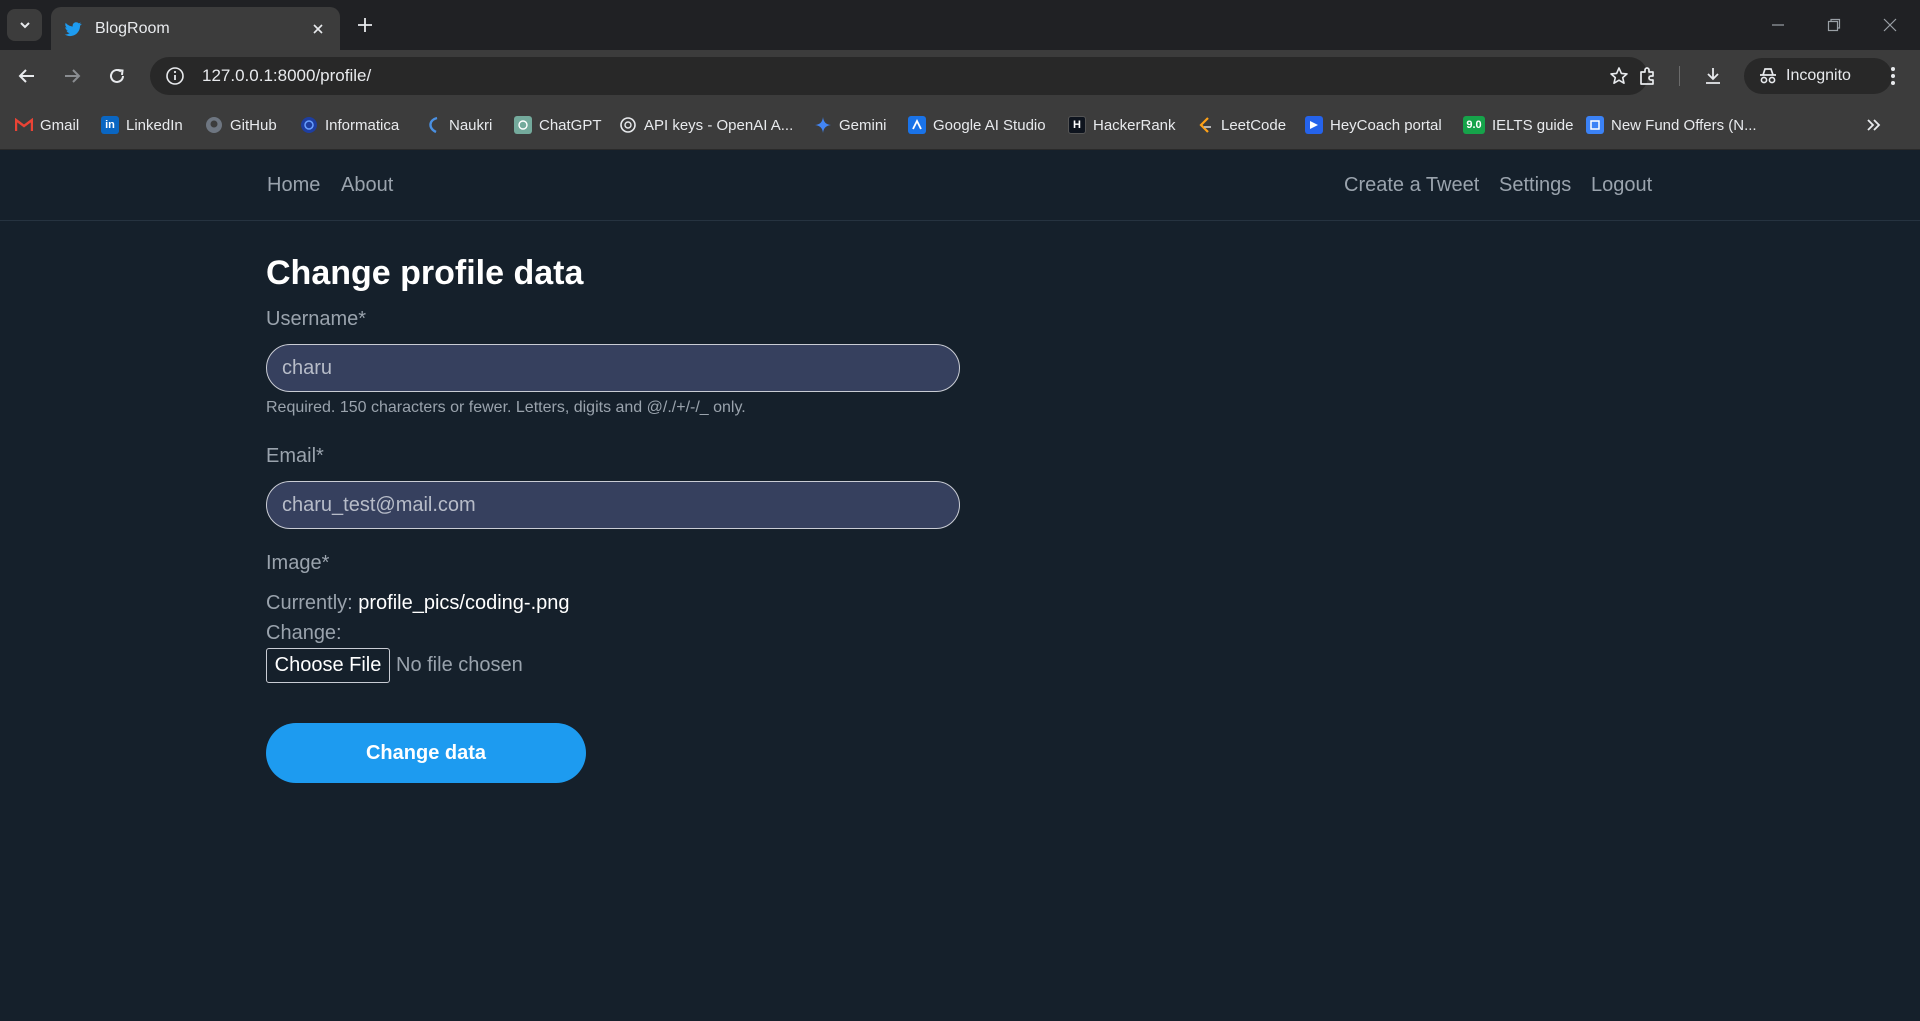 The width and height of the screenshot is (1920, 1021). What do you see at coordinates (463, 603) in the screenshot?
I see `current-image-link: profile_pics/coding-.png` at bounding box center [463, 603].